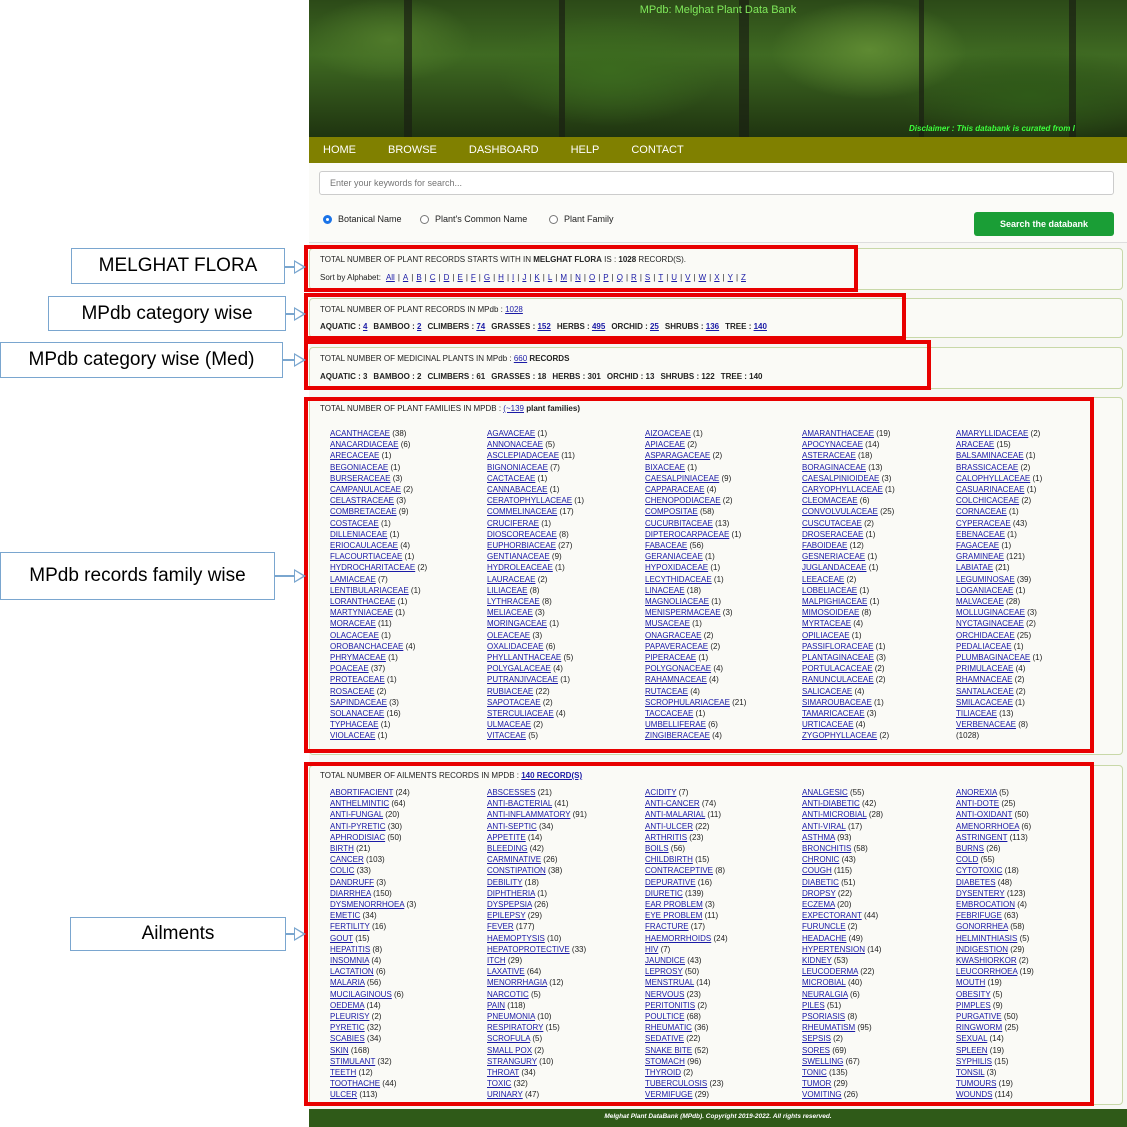 The height and width of the screenshot is (1127, 1127). Describe the element at coordinates (581, 268) in the screenshot. I see `highlight-flora` at that location.